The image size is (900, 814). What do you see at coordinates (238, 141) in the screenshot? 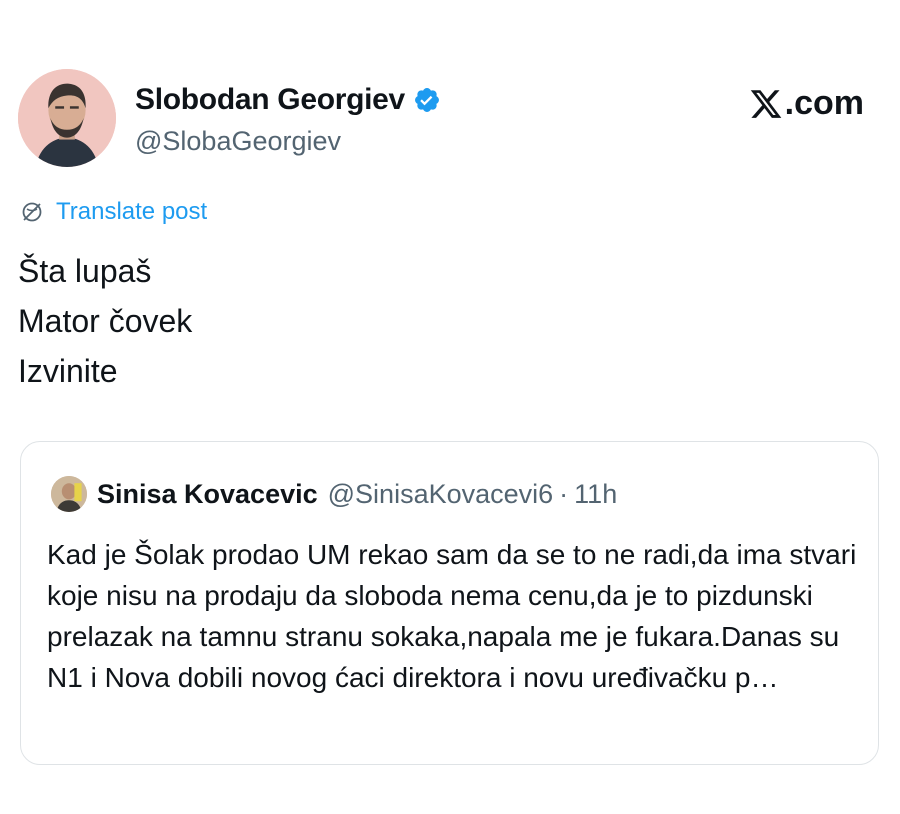
I see `author-handle: @SlobaGeorgiev` at bounding box center [238, 141].